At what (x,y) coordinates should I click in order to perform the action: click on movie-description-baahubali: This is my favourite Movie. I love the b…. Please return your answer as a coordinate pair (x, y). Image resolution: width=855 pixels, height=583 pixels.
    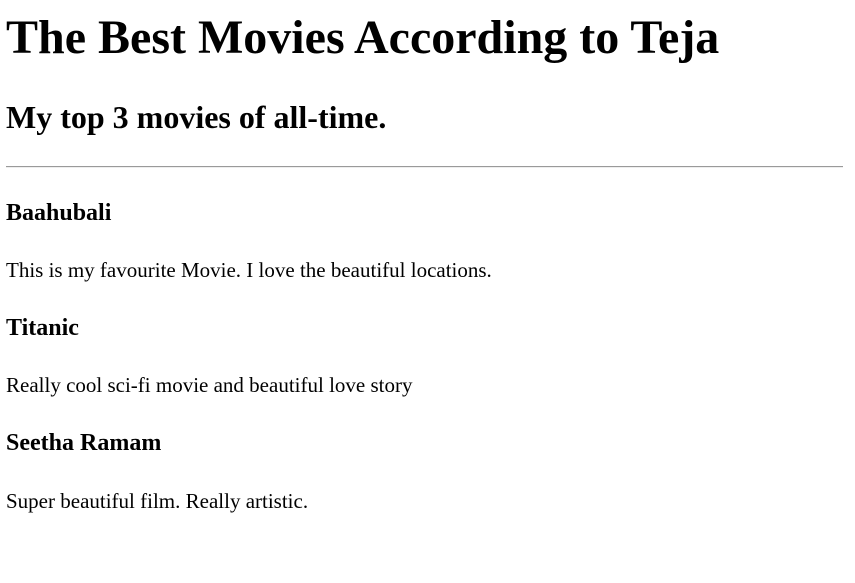
    Looking at the image, I should click on (249, 270).